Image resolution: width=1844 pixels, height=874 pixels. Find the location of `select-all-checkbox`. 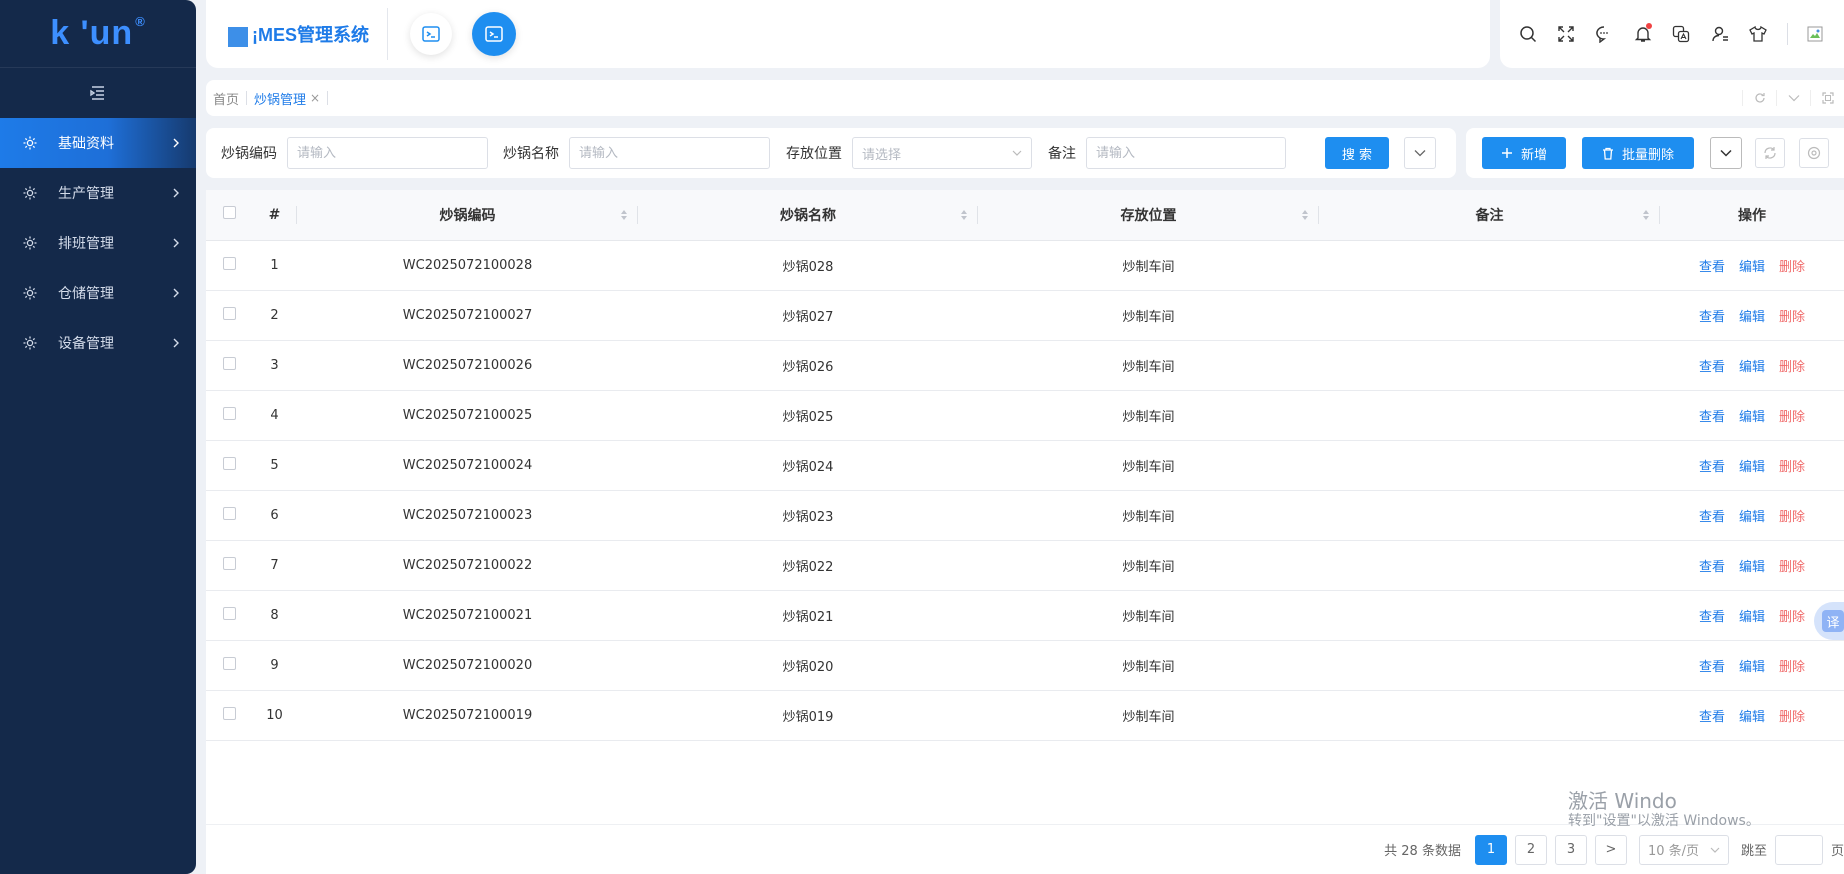

select-all-checkbox is located at coordinates (229, 213).